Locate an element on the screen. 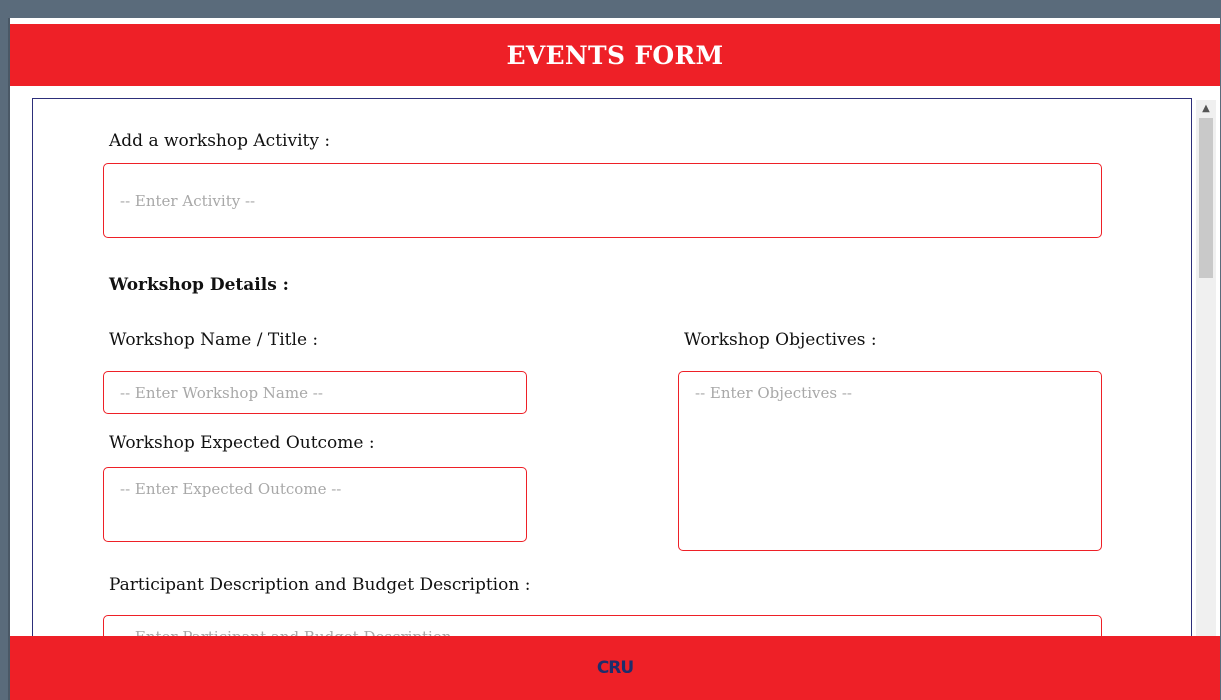 This screenshot has width=1221, height=700. cru-logo: CRU is located at coordinates (615, 668).